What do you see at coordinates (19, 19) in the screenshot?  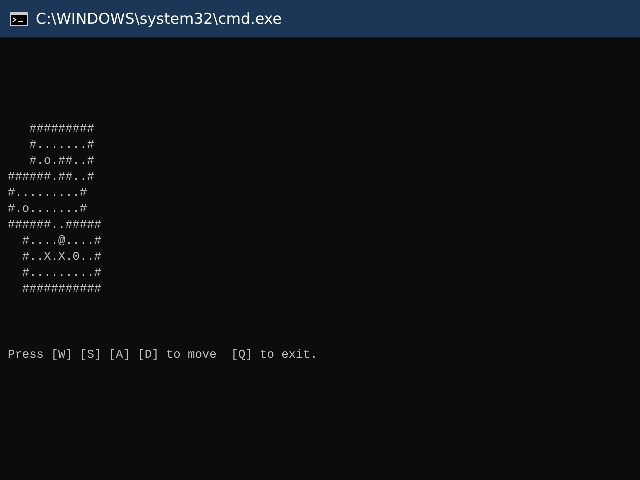 I see `console-icon` at bounding box center [19, 19].